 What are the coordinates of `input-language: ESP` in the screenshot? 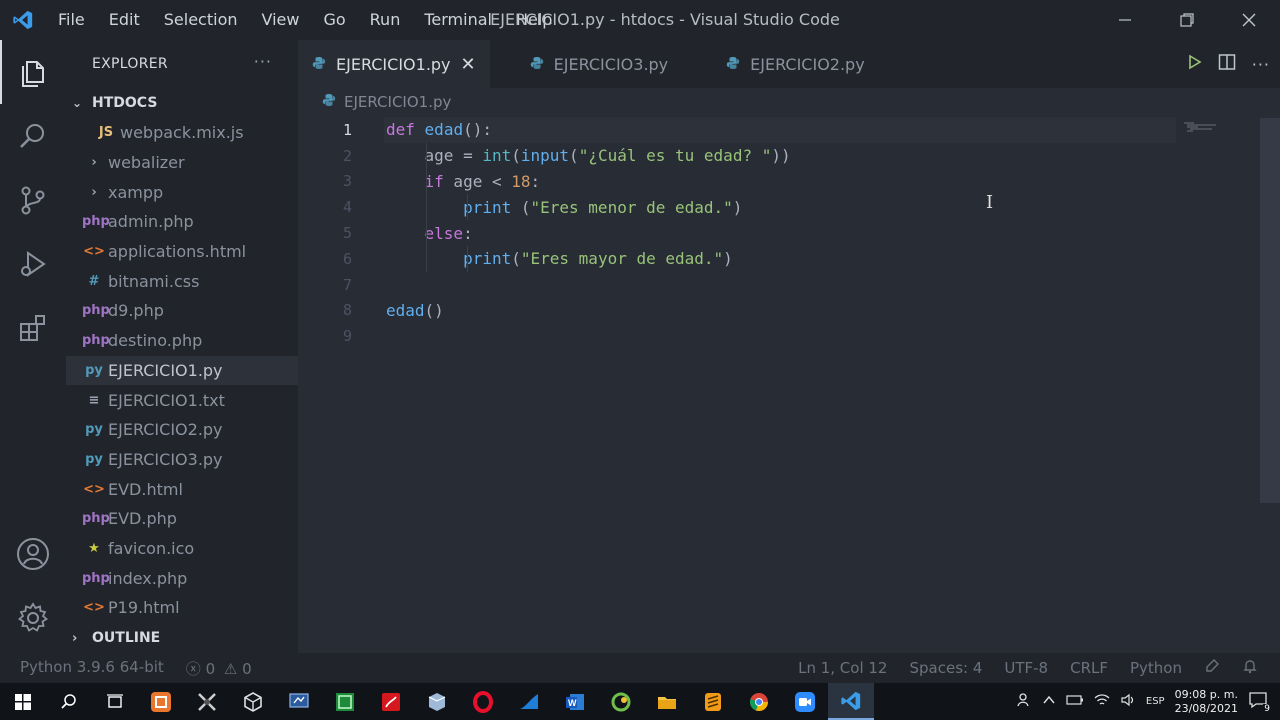 It's located at (1155, 701).